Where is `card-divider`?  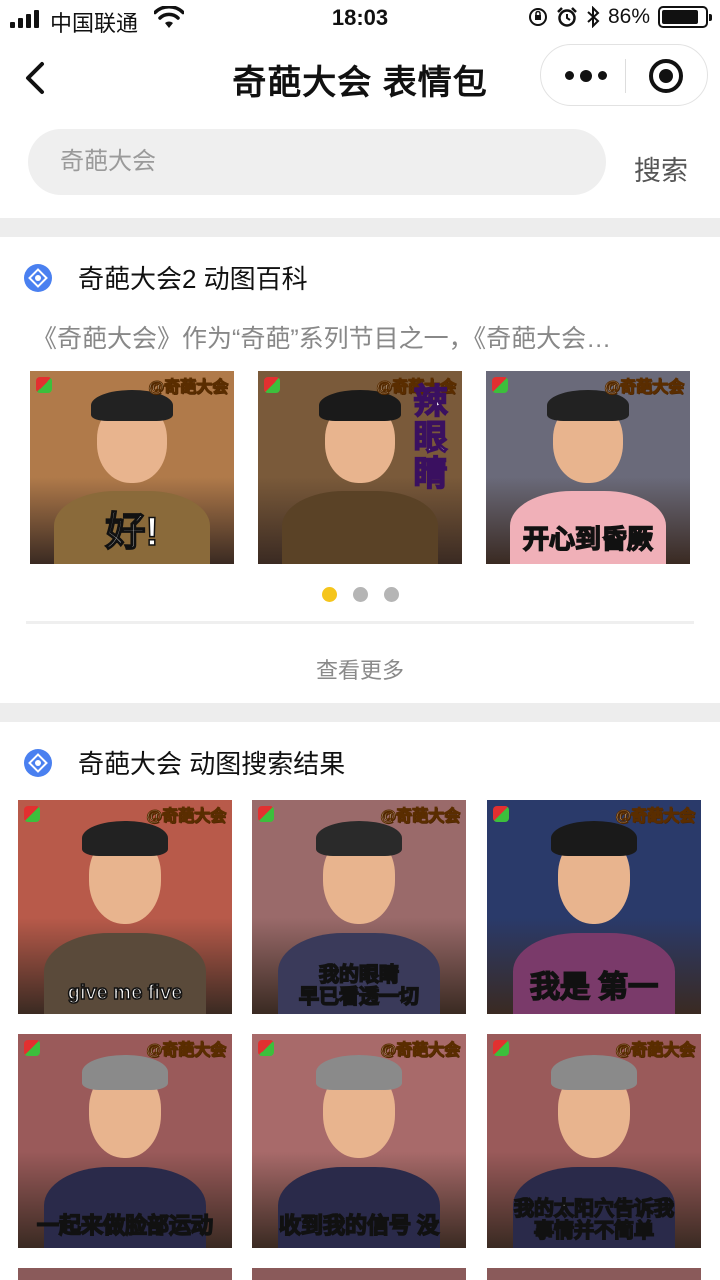 card-divider is located at coordinates (360, 622).